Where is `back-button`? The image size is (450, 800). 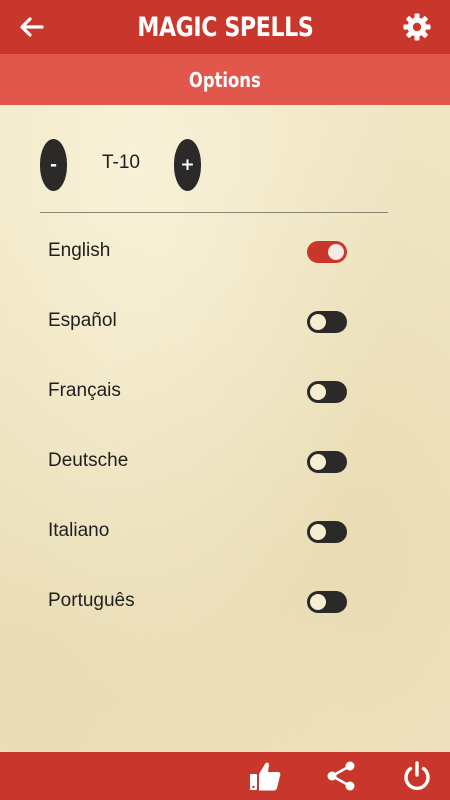
back-button is located at coordinates (32, 27).